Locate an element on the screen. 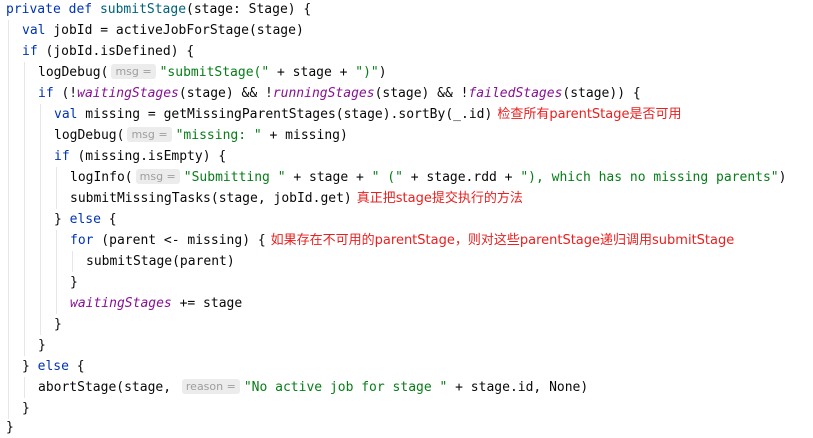 This screenshot has height=438, width=813. code-fragment: submitStage(parent) is located at coordinates (160, 261).